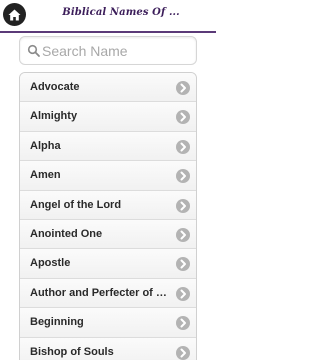  What do you see at coordinates (76, 204) in the screenshot?
I see `list-item-label: Angel of the Lord` at bounding box center [76, 204].